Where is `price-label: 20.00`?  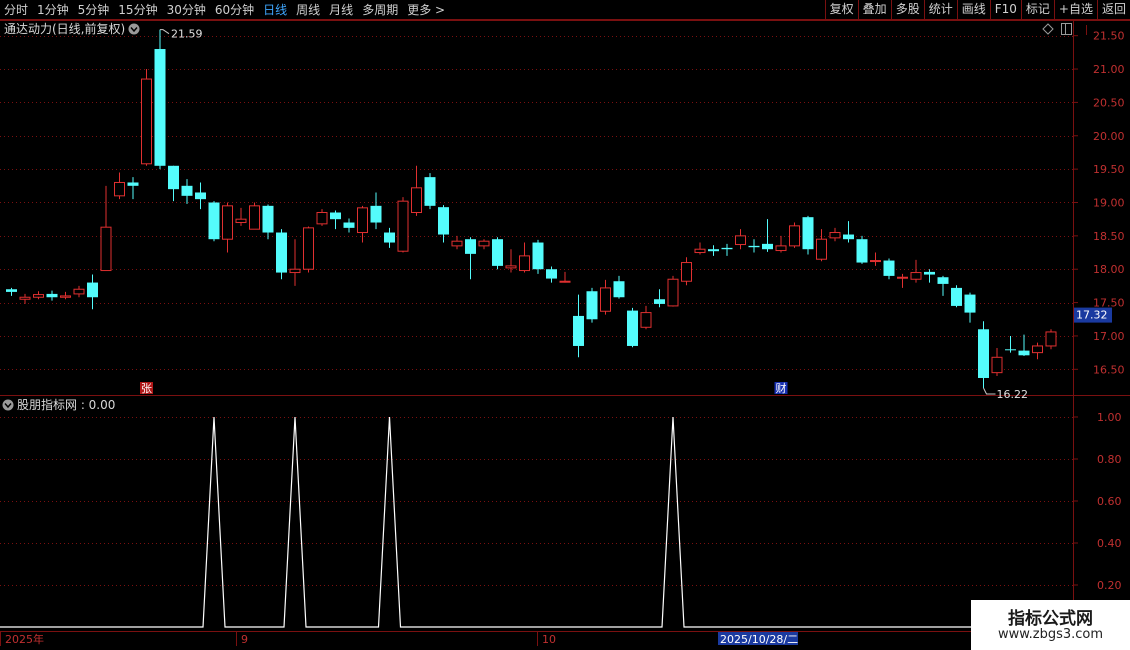 price-label: 20.00 is located at coordinates (1109, 136).